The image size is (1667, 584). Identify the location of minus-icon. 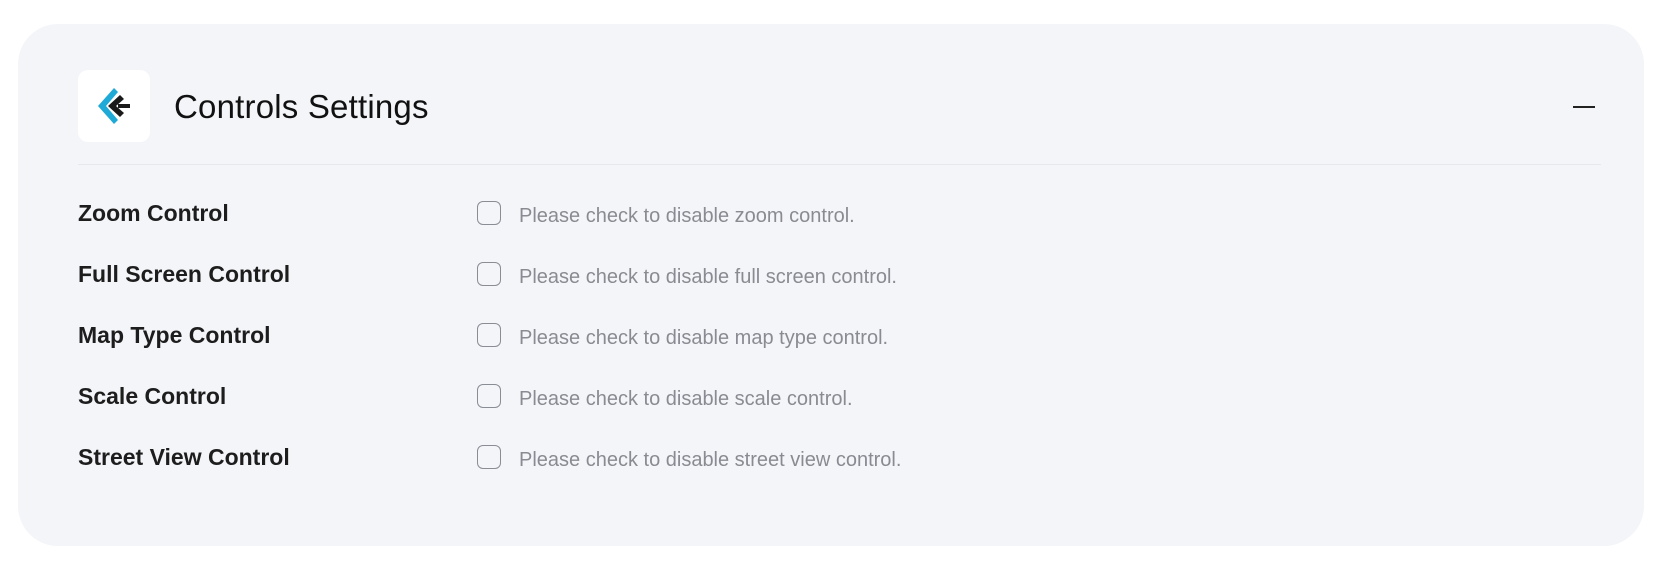
(1584, 107).